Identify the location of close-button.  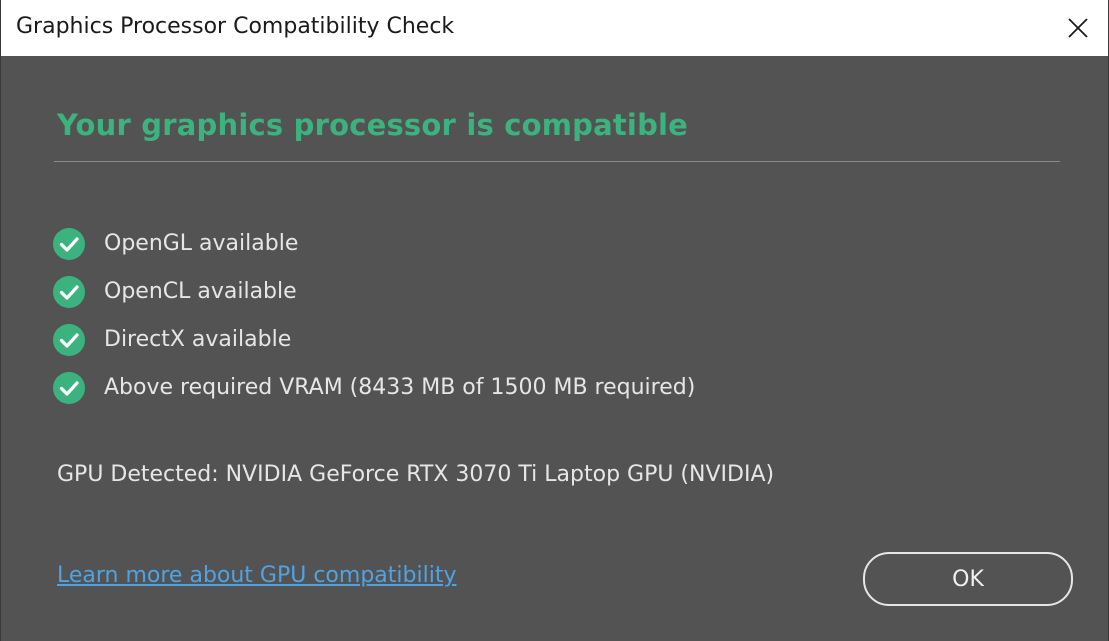
(1078, 28).